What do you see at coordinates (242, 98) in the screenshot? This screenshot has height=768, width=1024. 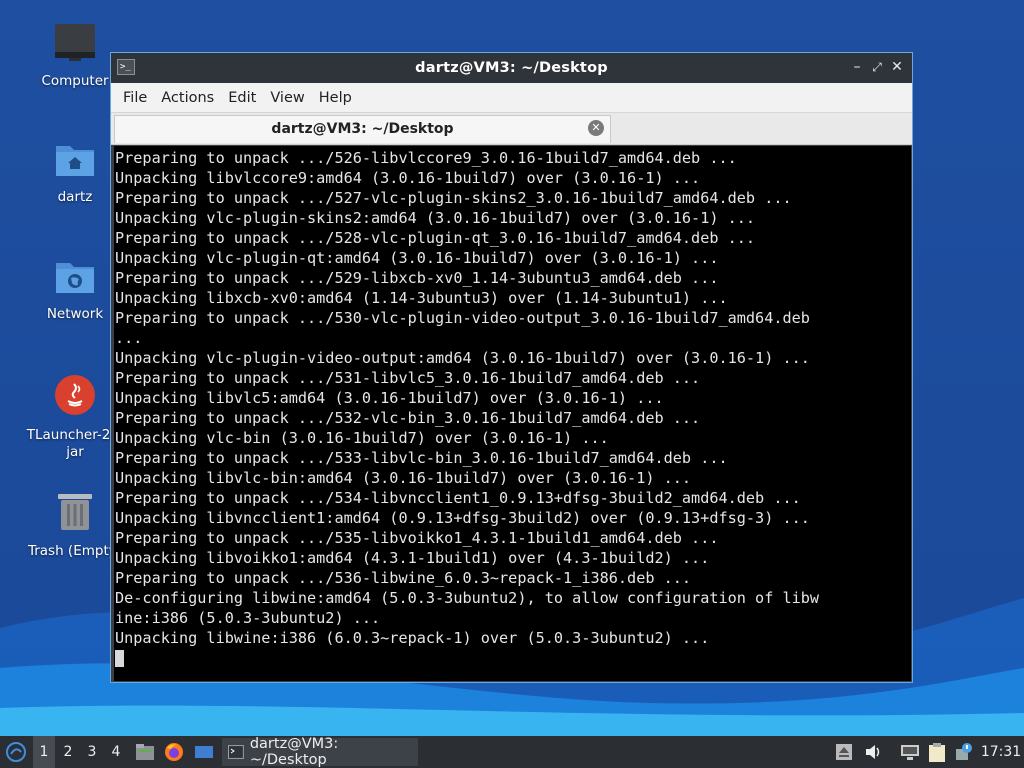 I see `menu-edit: Edit` at bounding box center [242, 98].